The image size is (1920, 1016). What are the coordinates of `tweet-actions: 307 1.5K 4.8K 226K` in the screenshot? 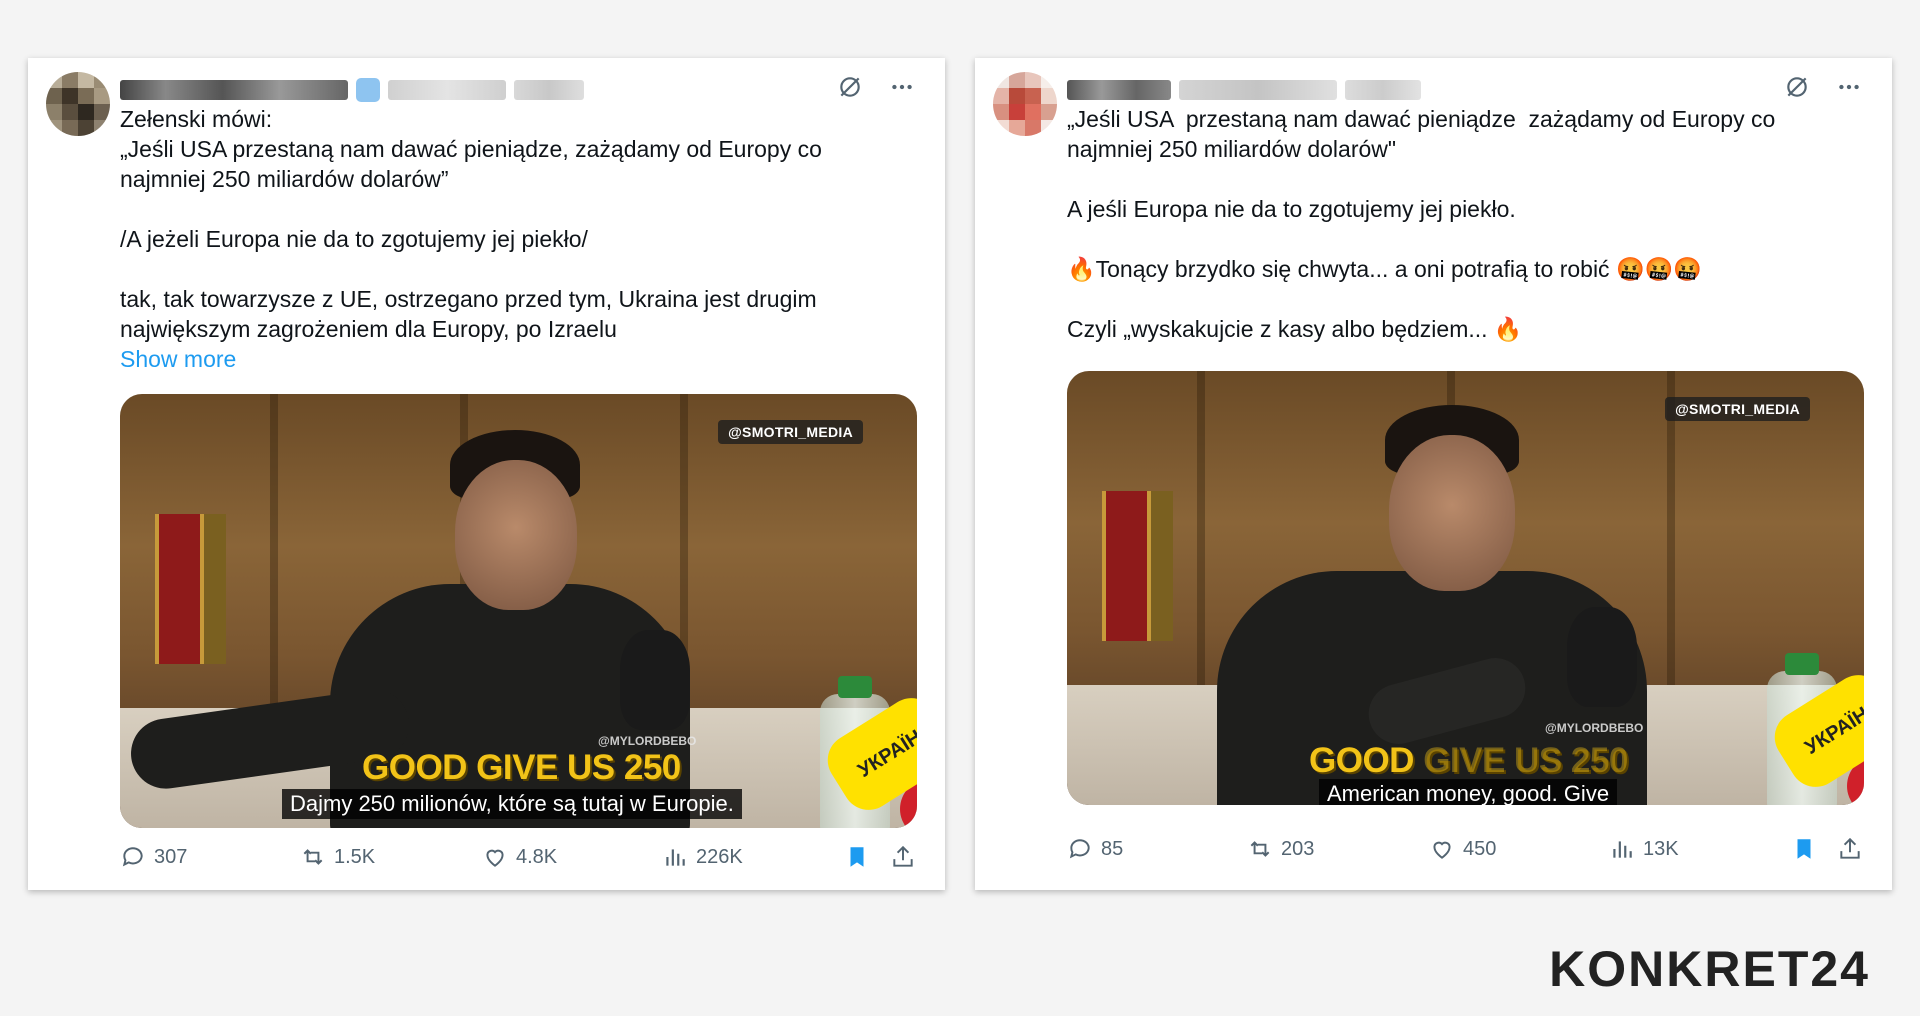 It's located at (522, 857).